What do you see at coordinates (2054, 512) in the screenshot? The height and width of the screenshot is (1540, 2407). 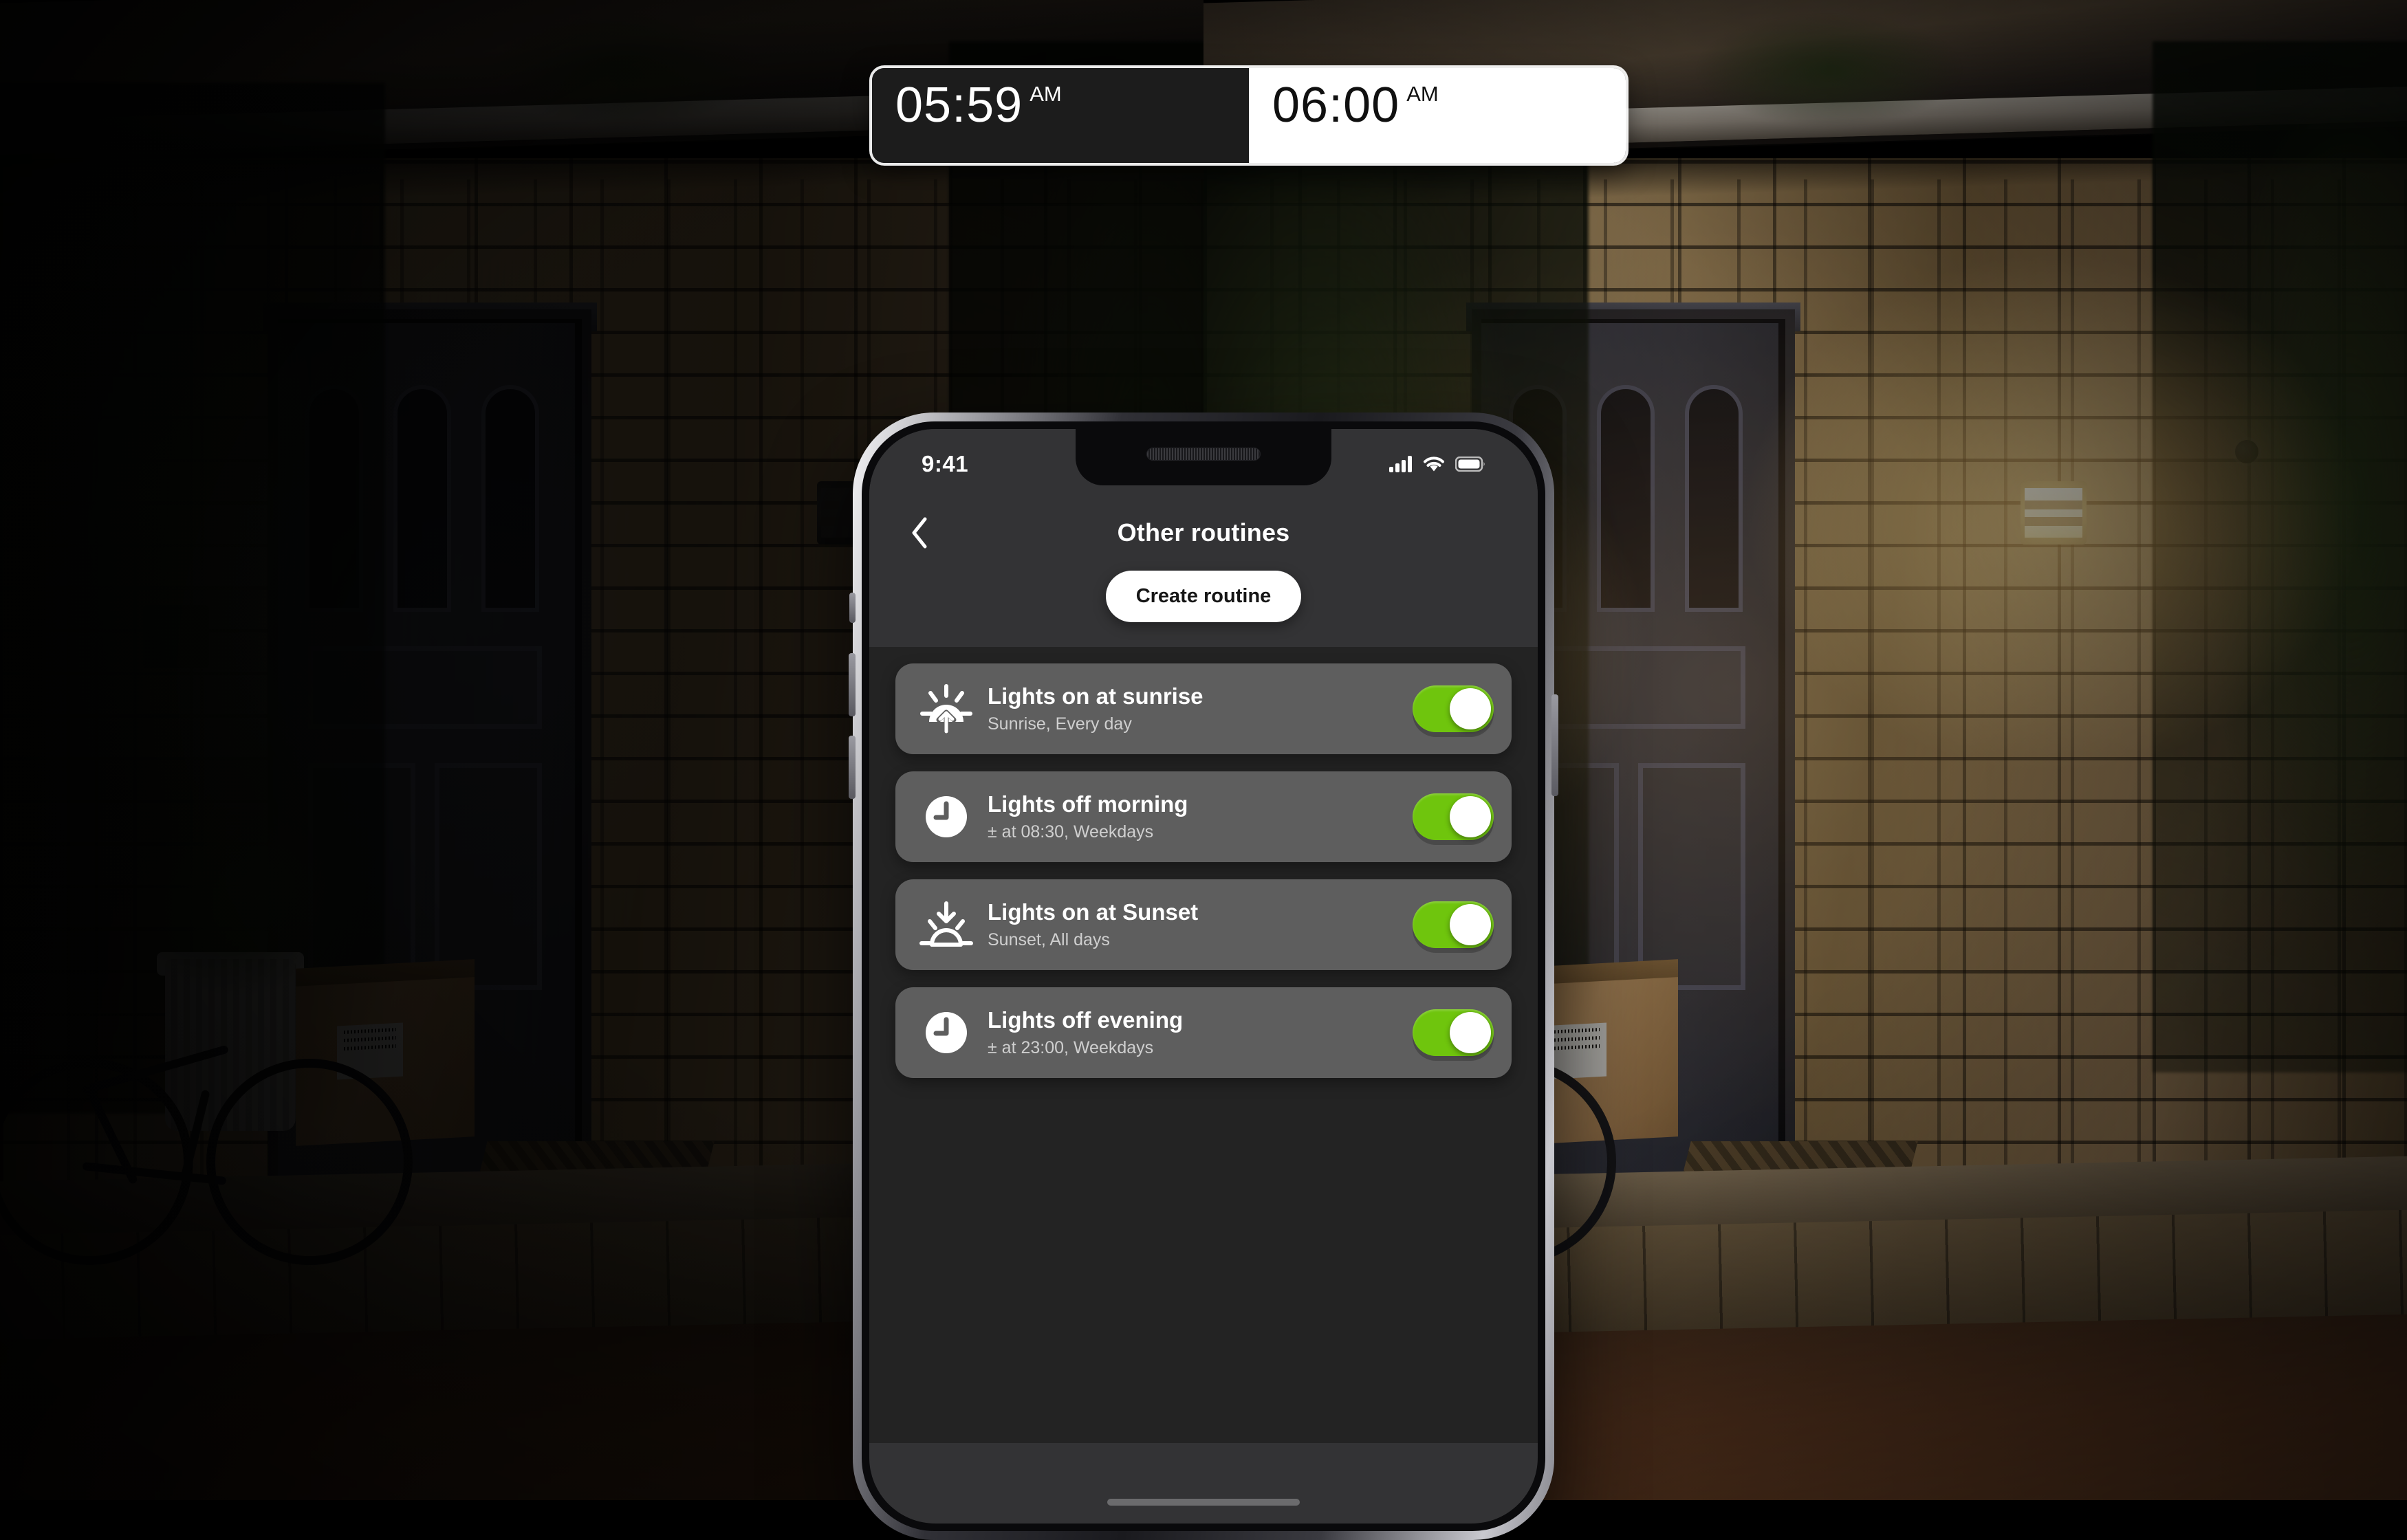 I see `wall-sconce-right` at bounding box center [2054, 512].